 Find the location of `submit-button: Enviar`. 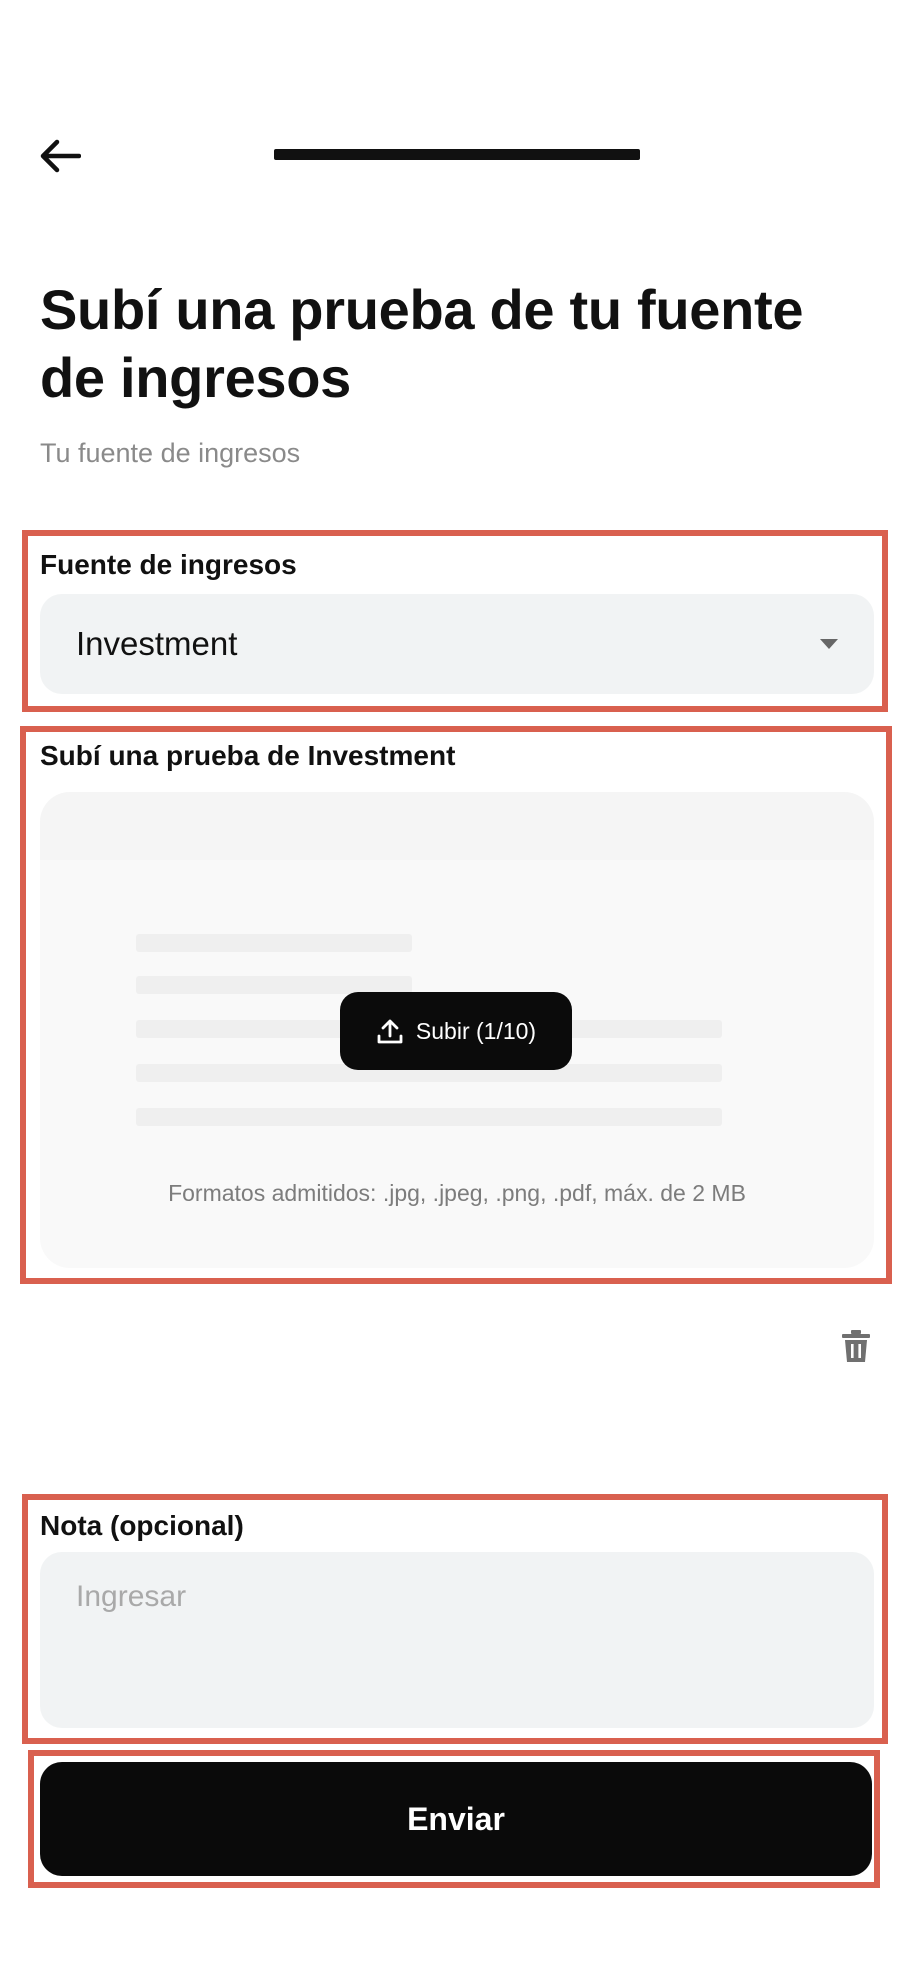

submit-button: Enviar is located at coordinates (456, 1819).